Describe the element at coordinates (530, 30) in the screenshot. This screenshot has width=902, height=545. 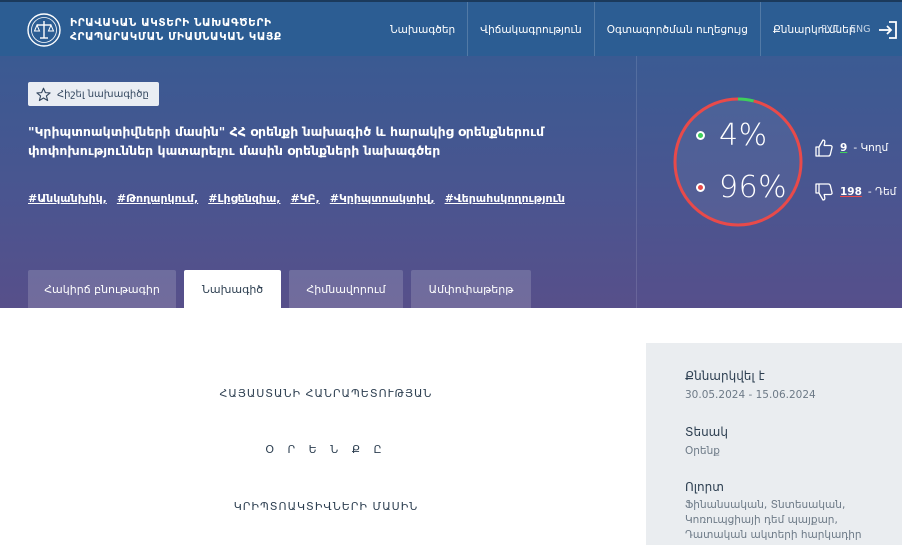
I see `nav-item-statistics: Վիճակագրություն` at that location.